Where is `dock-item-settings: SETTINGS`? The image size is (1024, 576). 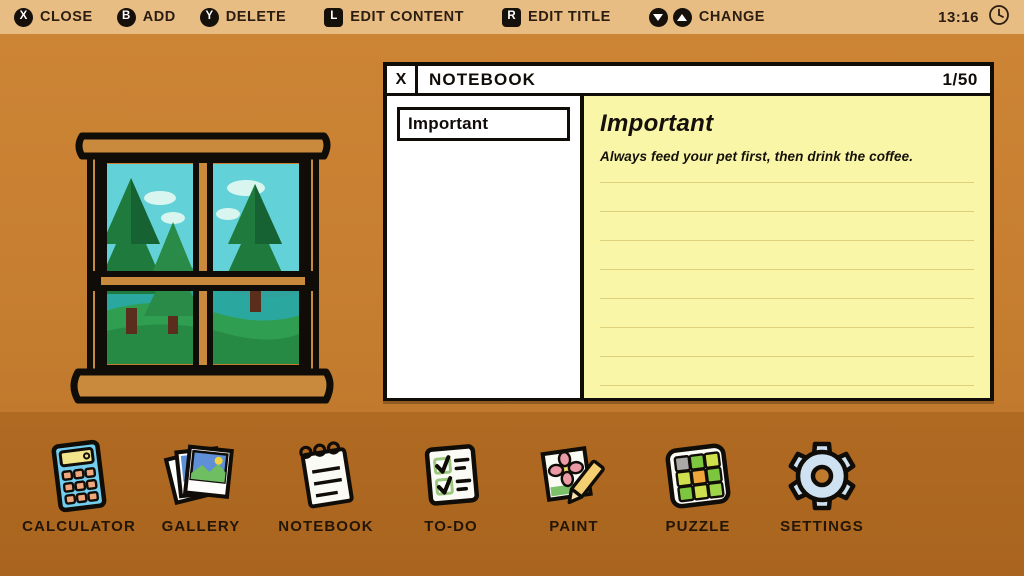
dock-item-settings: SETTINGS is located at coordinates (822, 486).